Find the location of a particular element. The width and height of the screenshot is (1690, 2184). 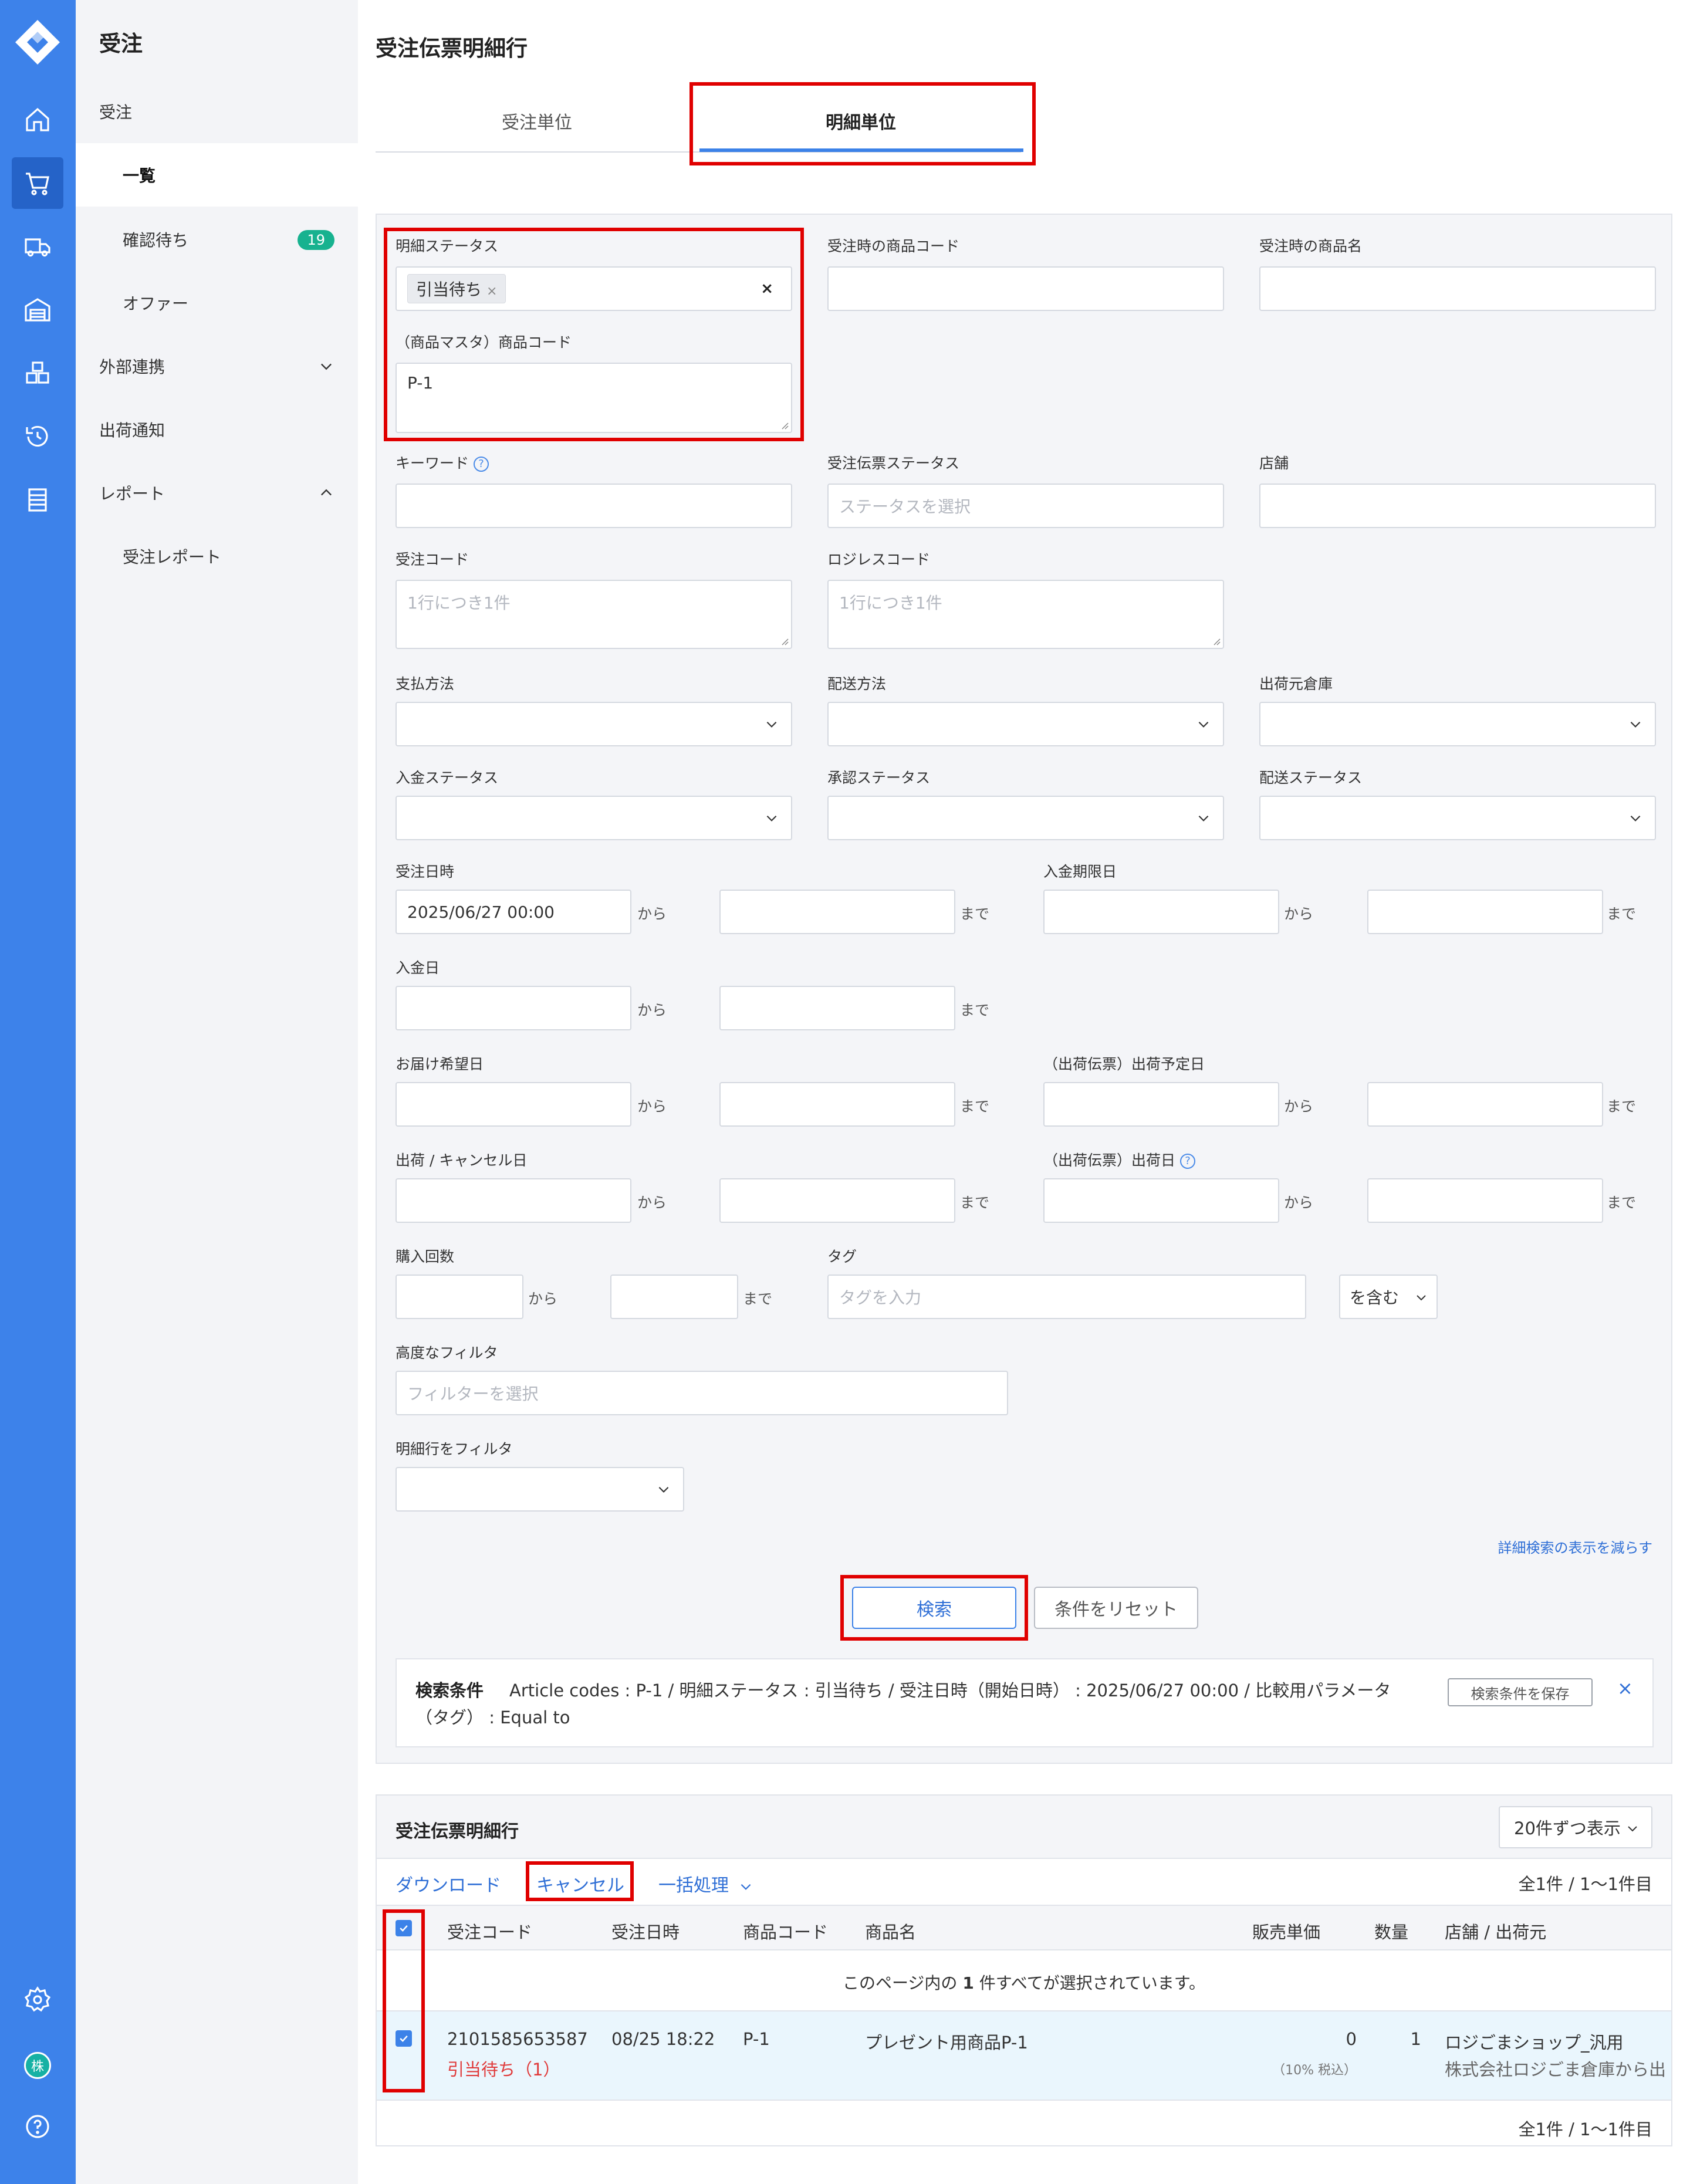

ship-warehouse-select is located at coordinates (1458, 724).